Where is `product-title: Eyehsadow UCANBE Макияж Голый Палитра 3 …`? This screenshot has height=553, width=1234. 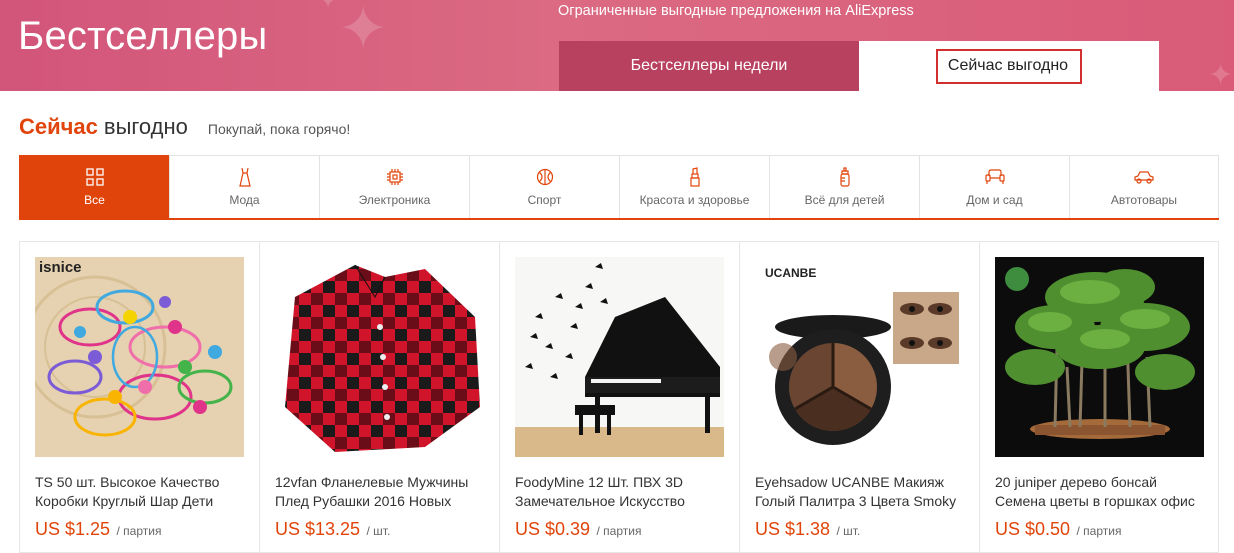
product-title: Eyehsadow UCANBE Макияж Голый Палитра 3 … is located at coordinates (862, 492).